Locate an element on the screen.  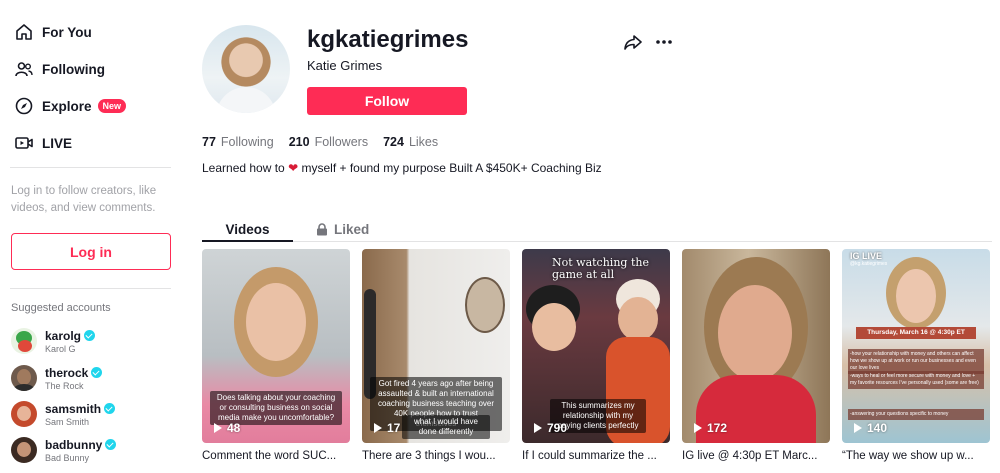
nav-explore: Explore New is located at coordinates (70, 106).